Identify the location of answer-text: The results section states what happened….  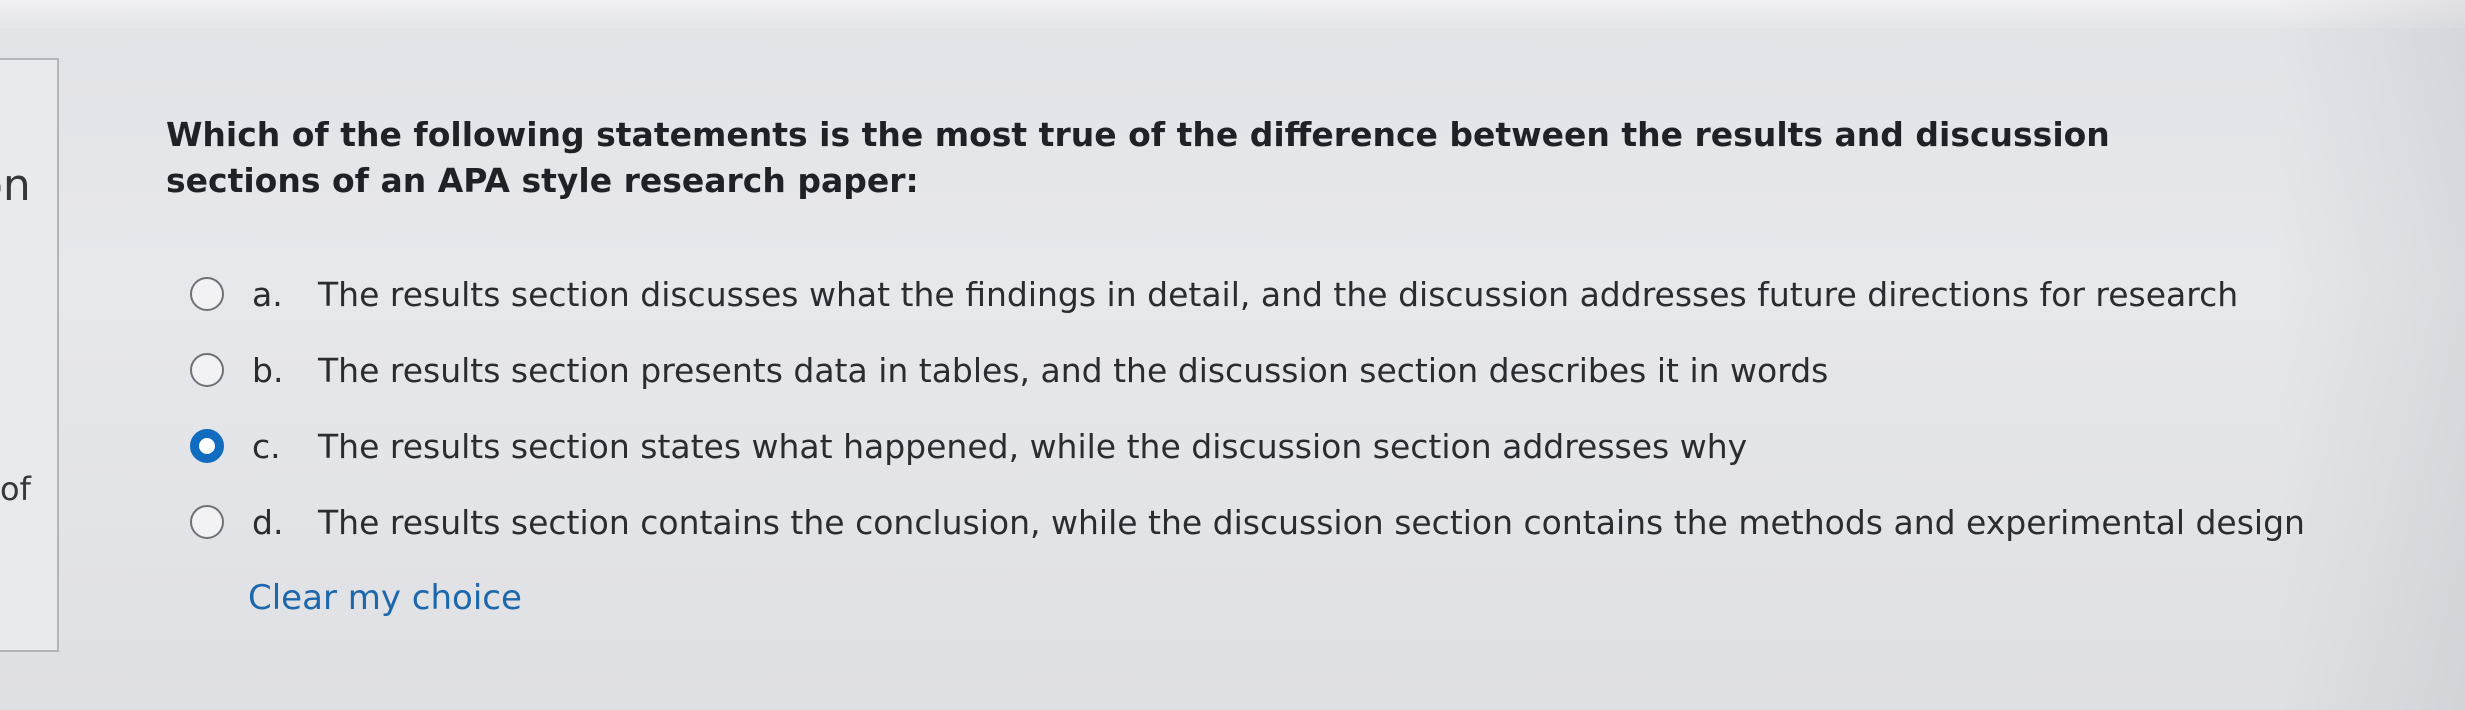
(1032, 446).